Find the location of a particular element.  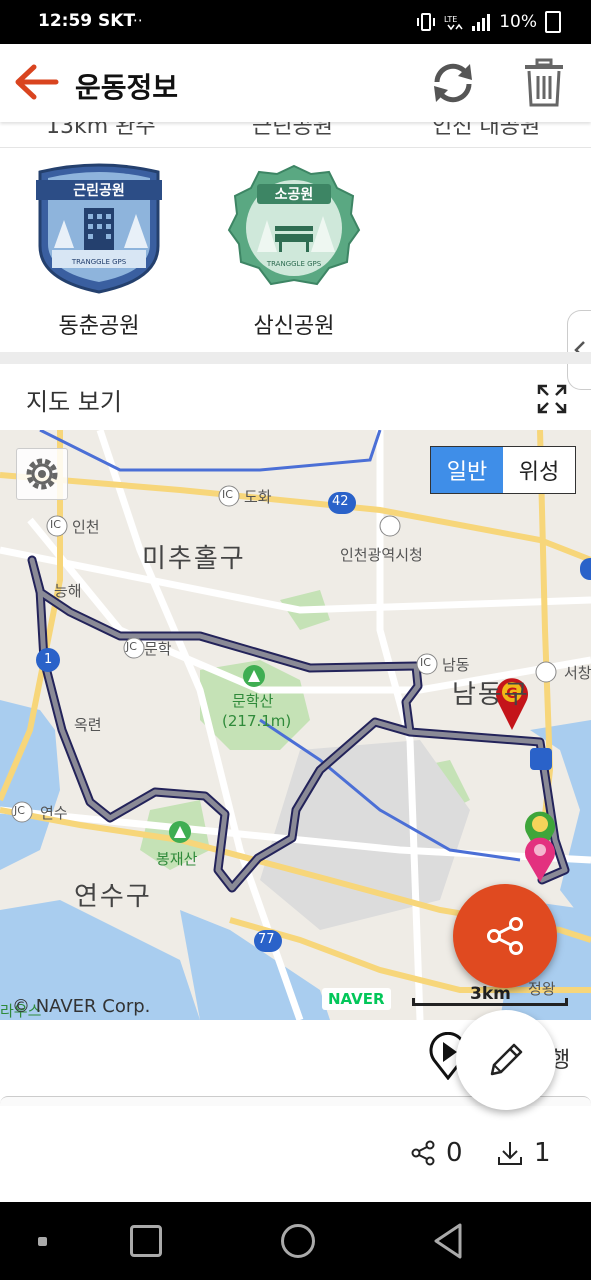

home-button is located at coordinates (298, 1241).